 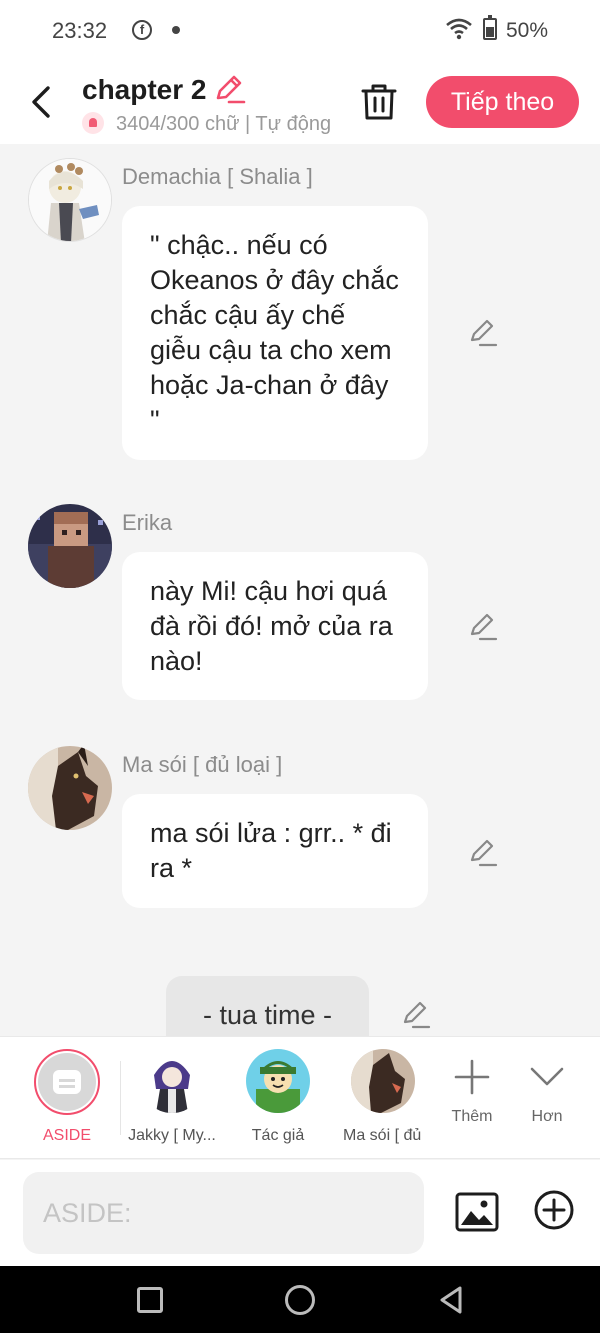 I want to click on home-icon, so click(x=300, y=1300).